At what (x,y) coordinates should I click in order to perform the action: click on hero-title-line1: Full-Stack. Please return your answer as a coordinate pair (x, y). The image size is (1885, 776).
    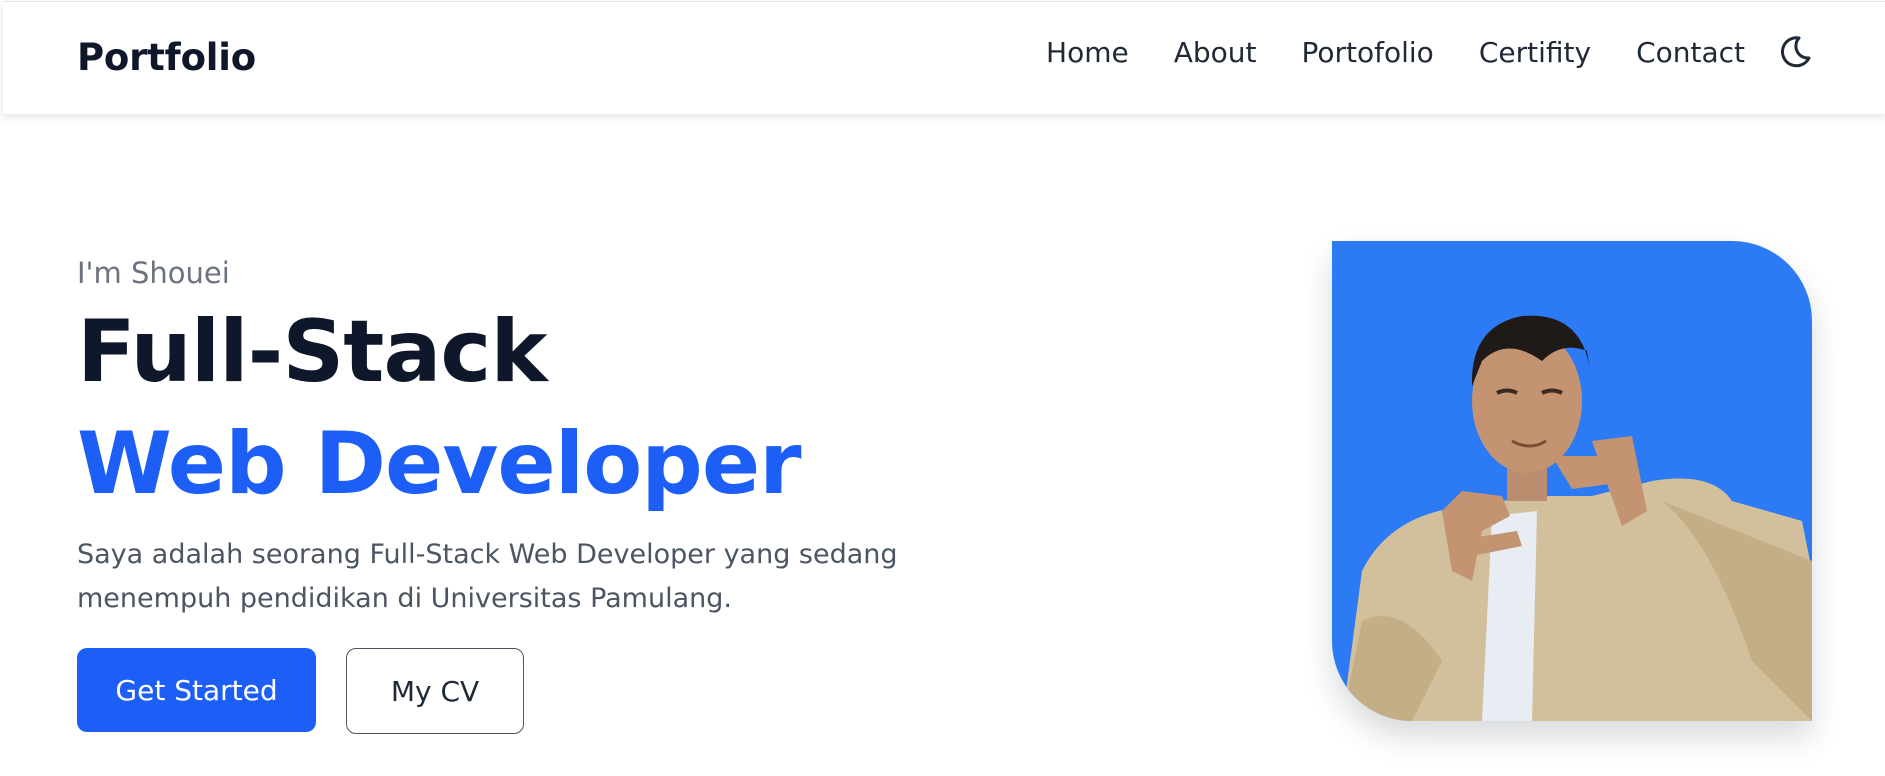
    Looking at the image, I should click on (312, 352).